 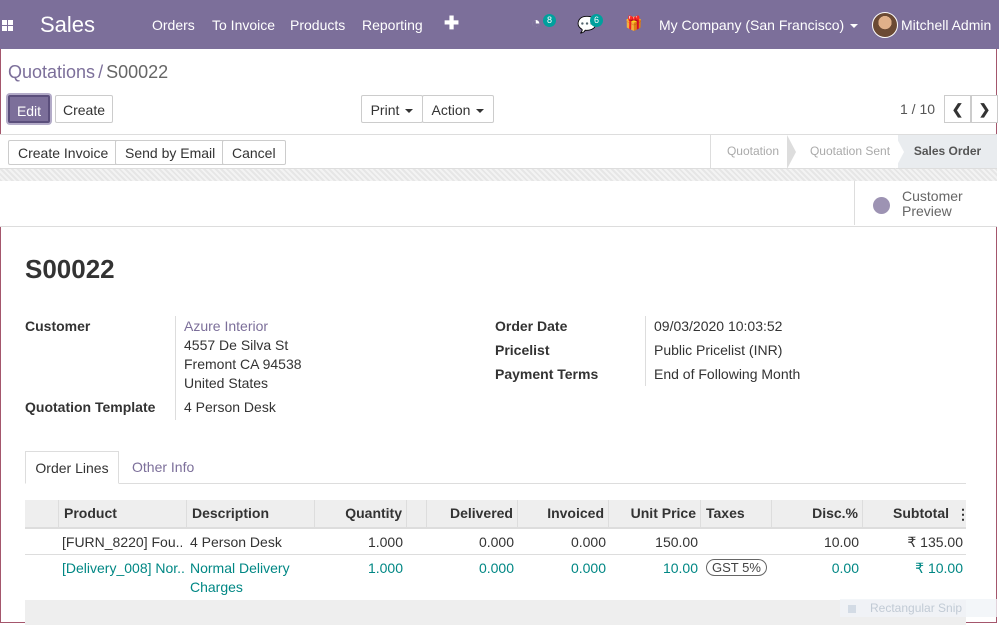 What do you see at coordinates (392, 25) in the screenshot?
I see `menu-reporting: Reporting` at bounding box center [392, 25].